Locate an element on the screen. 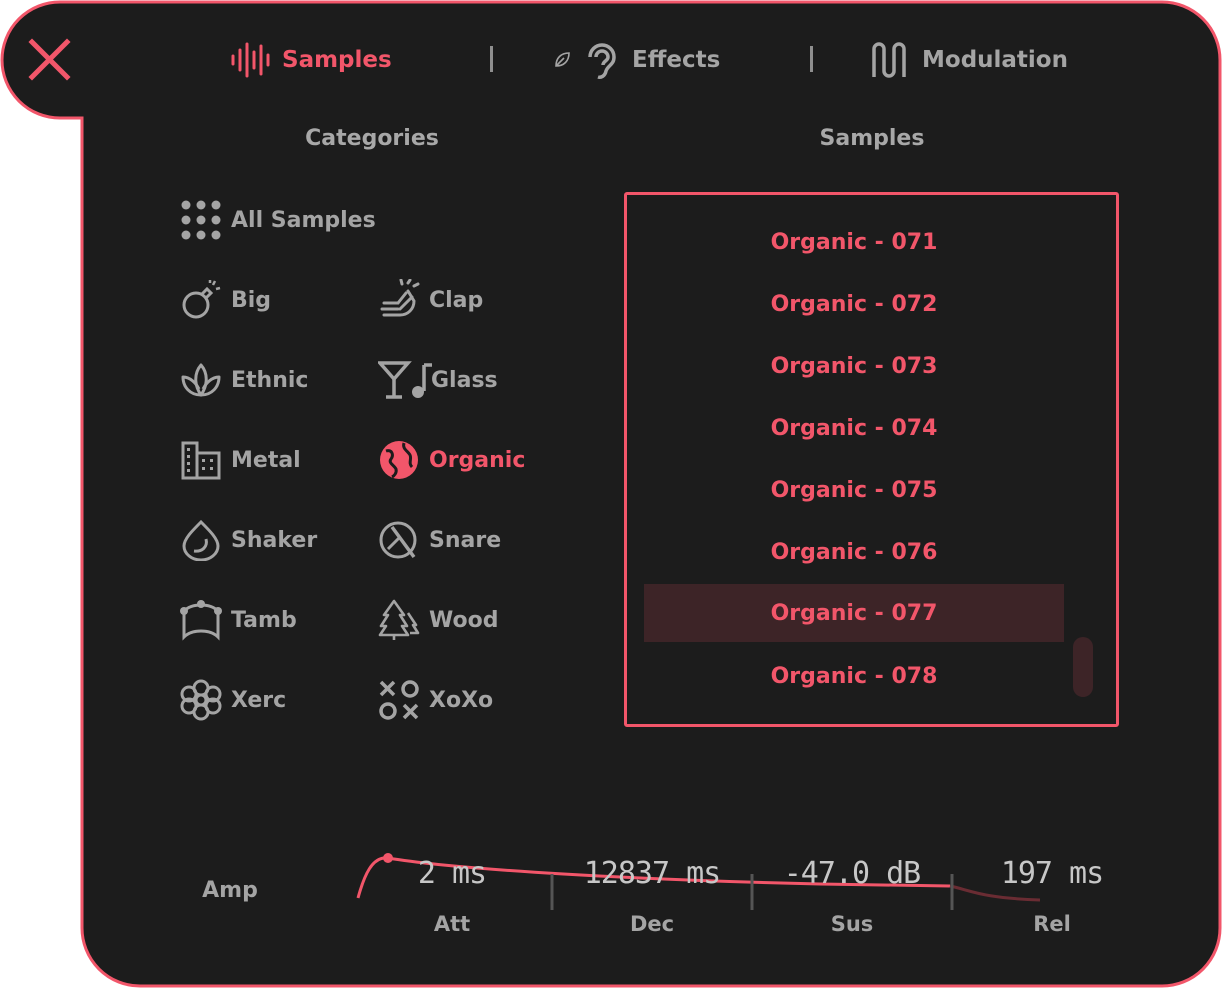 The height and width of the screenshot is (988, 1222). attack-value: 2 ms is located at coordinates (452, 873).